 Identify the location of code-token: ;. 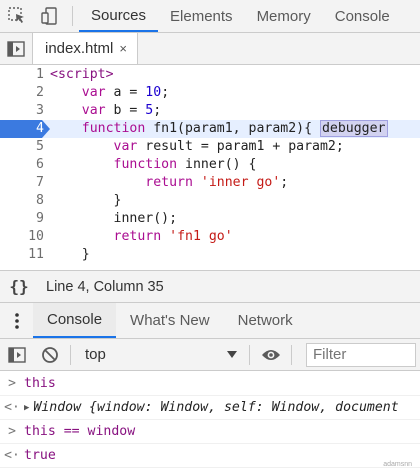
(284, 182).